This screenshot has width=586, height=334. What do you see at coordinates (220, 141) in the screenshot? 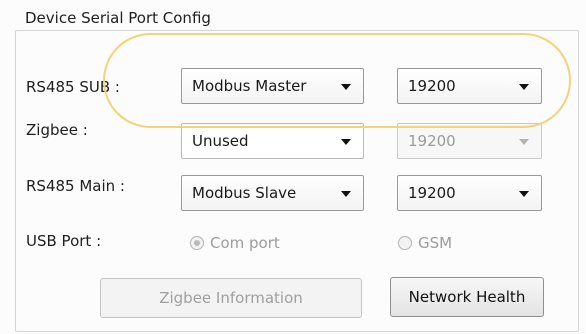
I see `zigbee-mode-value: Unused` at bounding box center [220, 141].